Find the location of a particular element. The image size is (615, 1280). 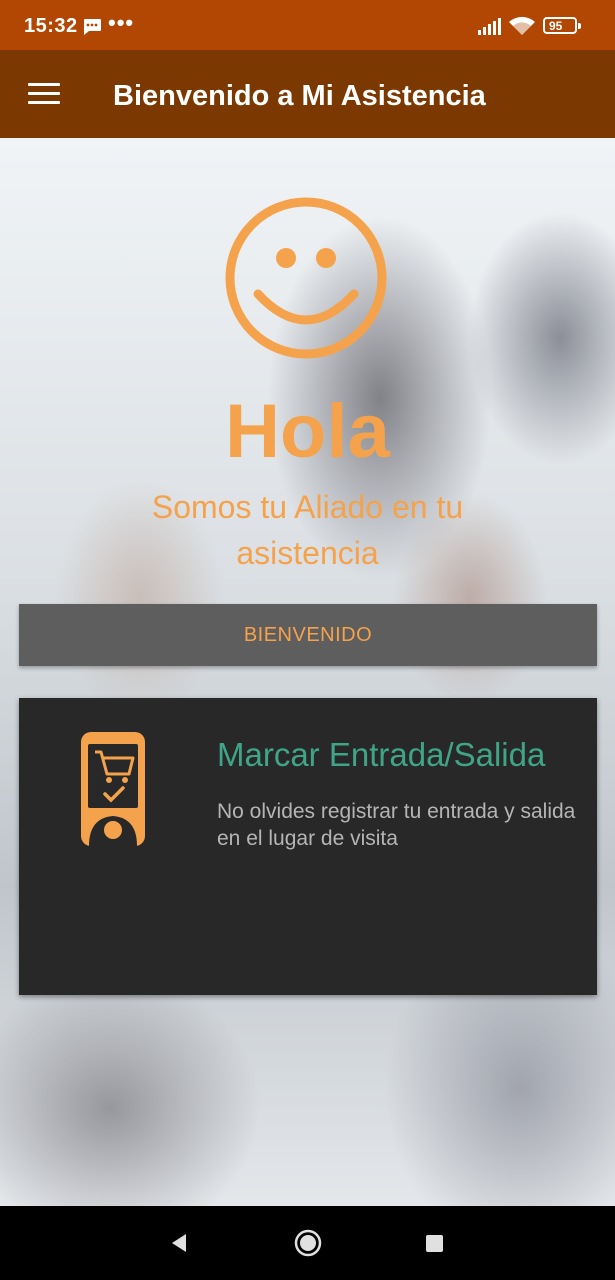

hamburger-menu-icon is located at coordinates (44, 94).